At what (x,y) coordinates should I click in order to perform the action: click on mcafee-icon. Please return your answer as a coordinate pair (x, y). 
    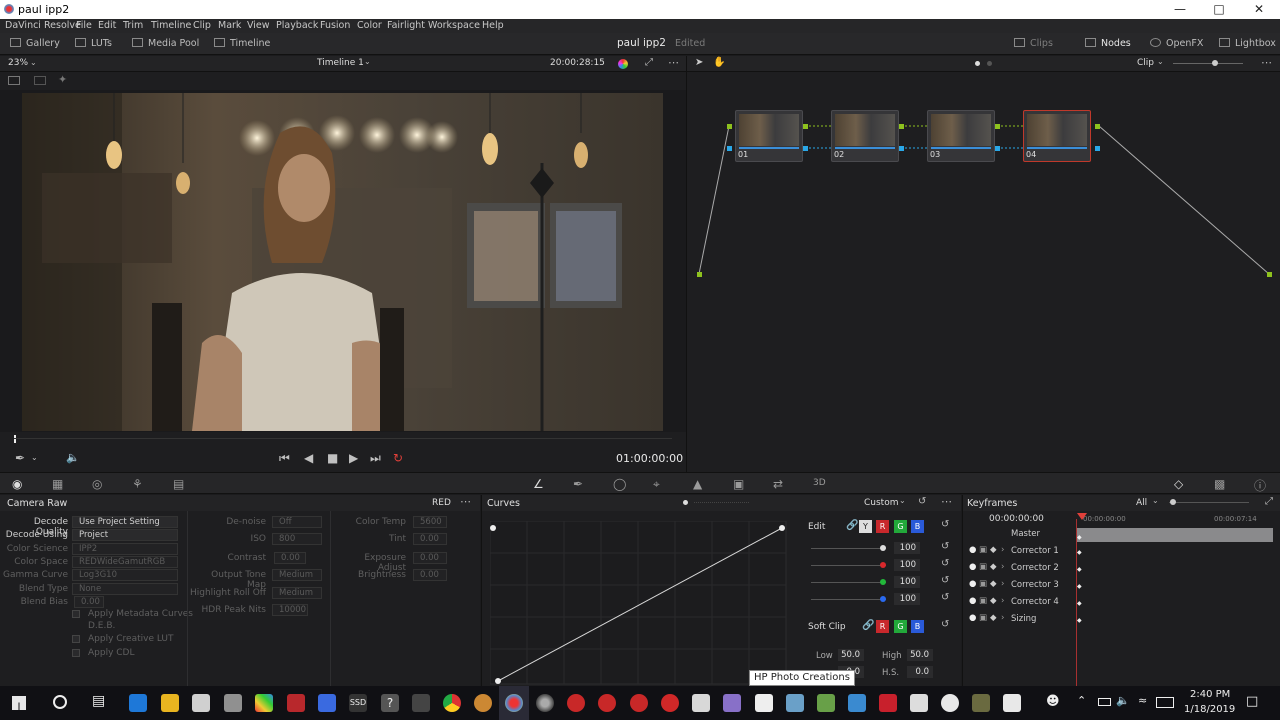
    Looking at the image, I should click on (888, 703).